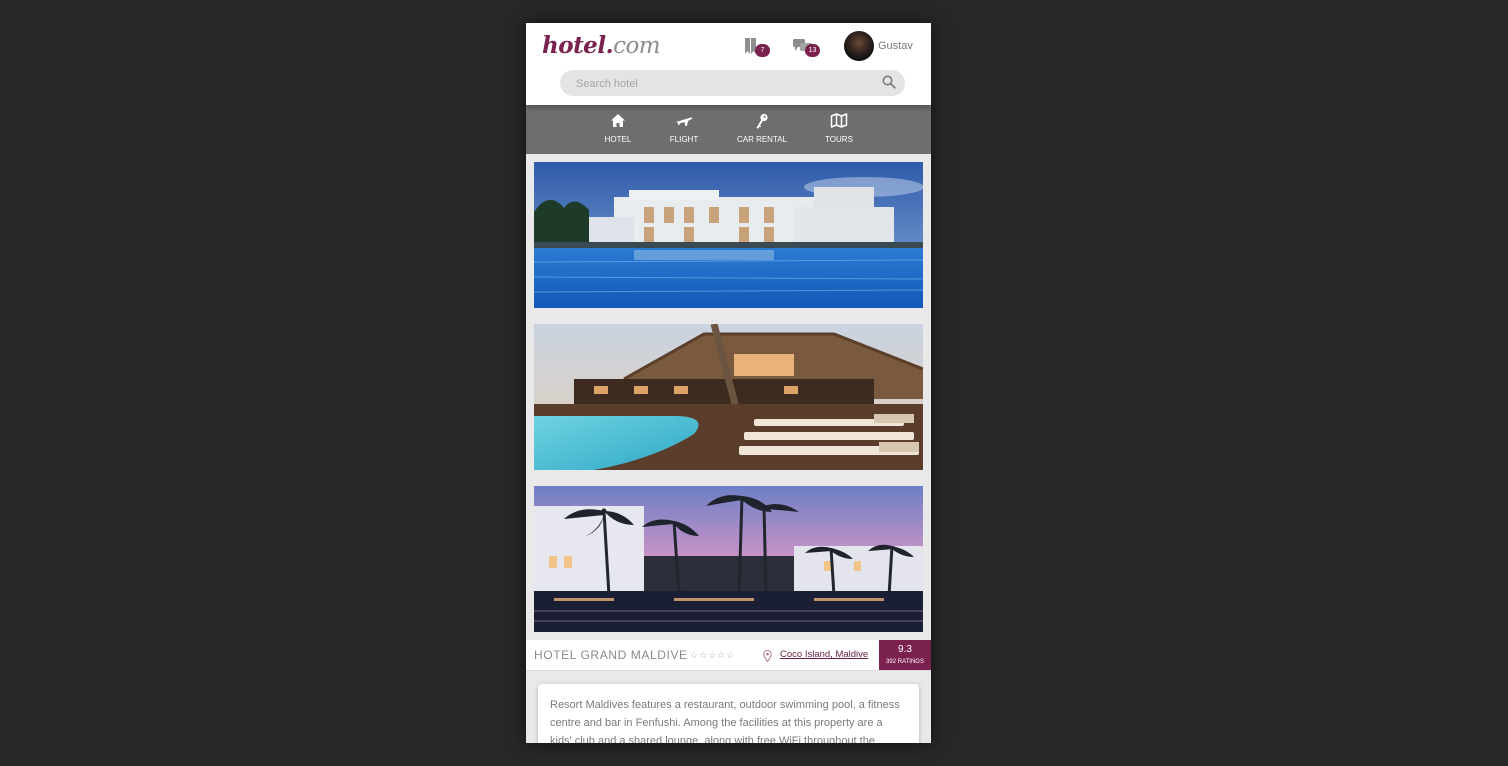  I want to click on nav-tours: TOURS, so click(839, 129).